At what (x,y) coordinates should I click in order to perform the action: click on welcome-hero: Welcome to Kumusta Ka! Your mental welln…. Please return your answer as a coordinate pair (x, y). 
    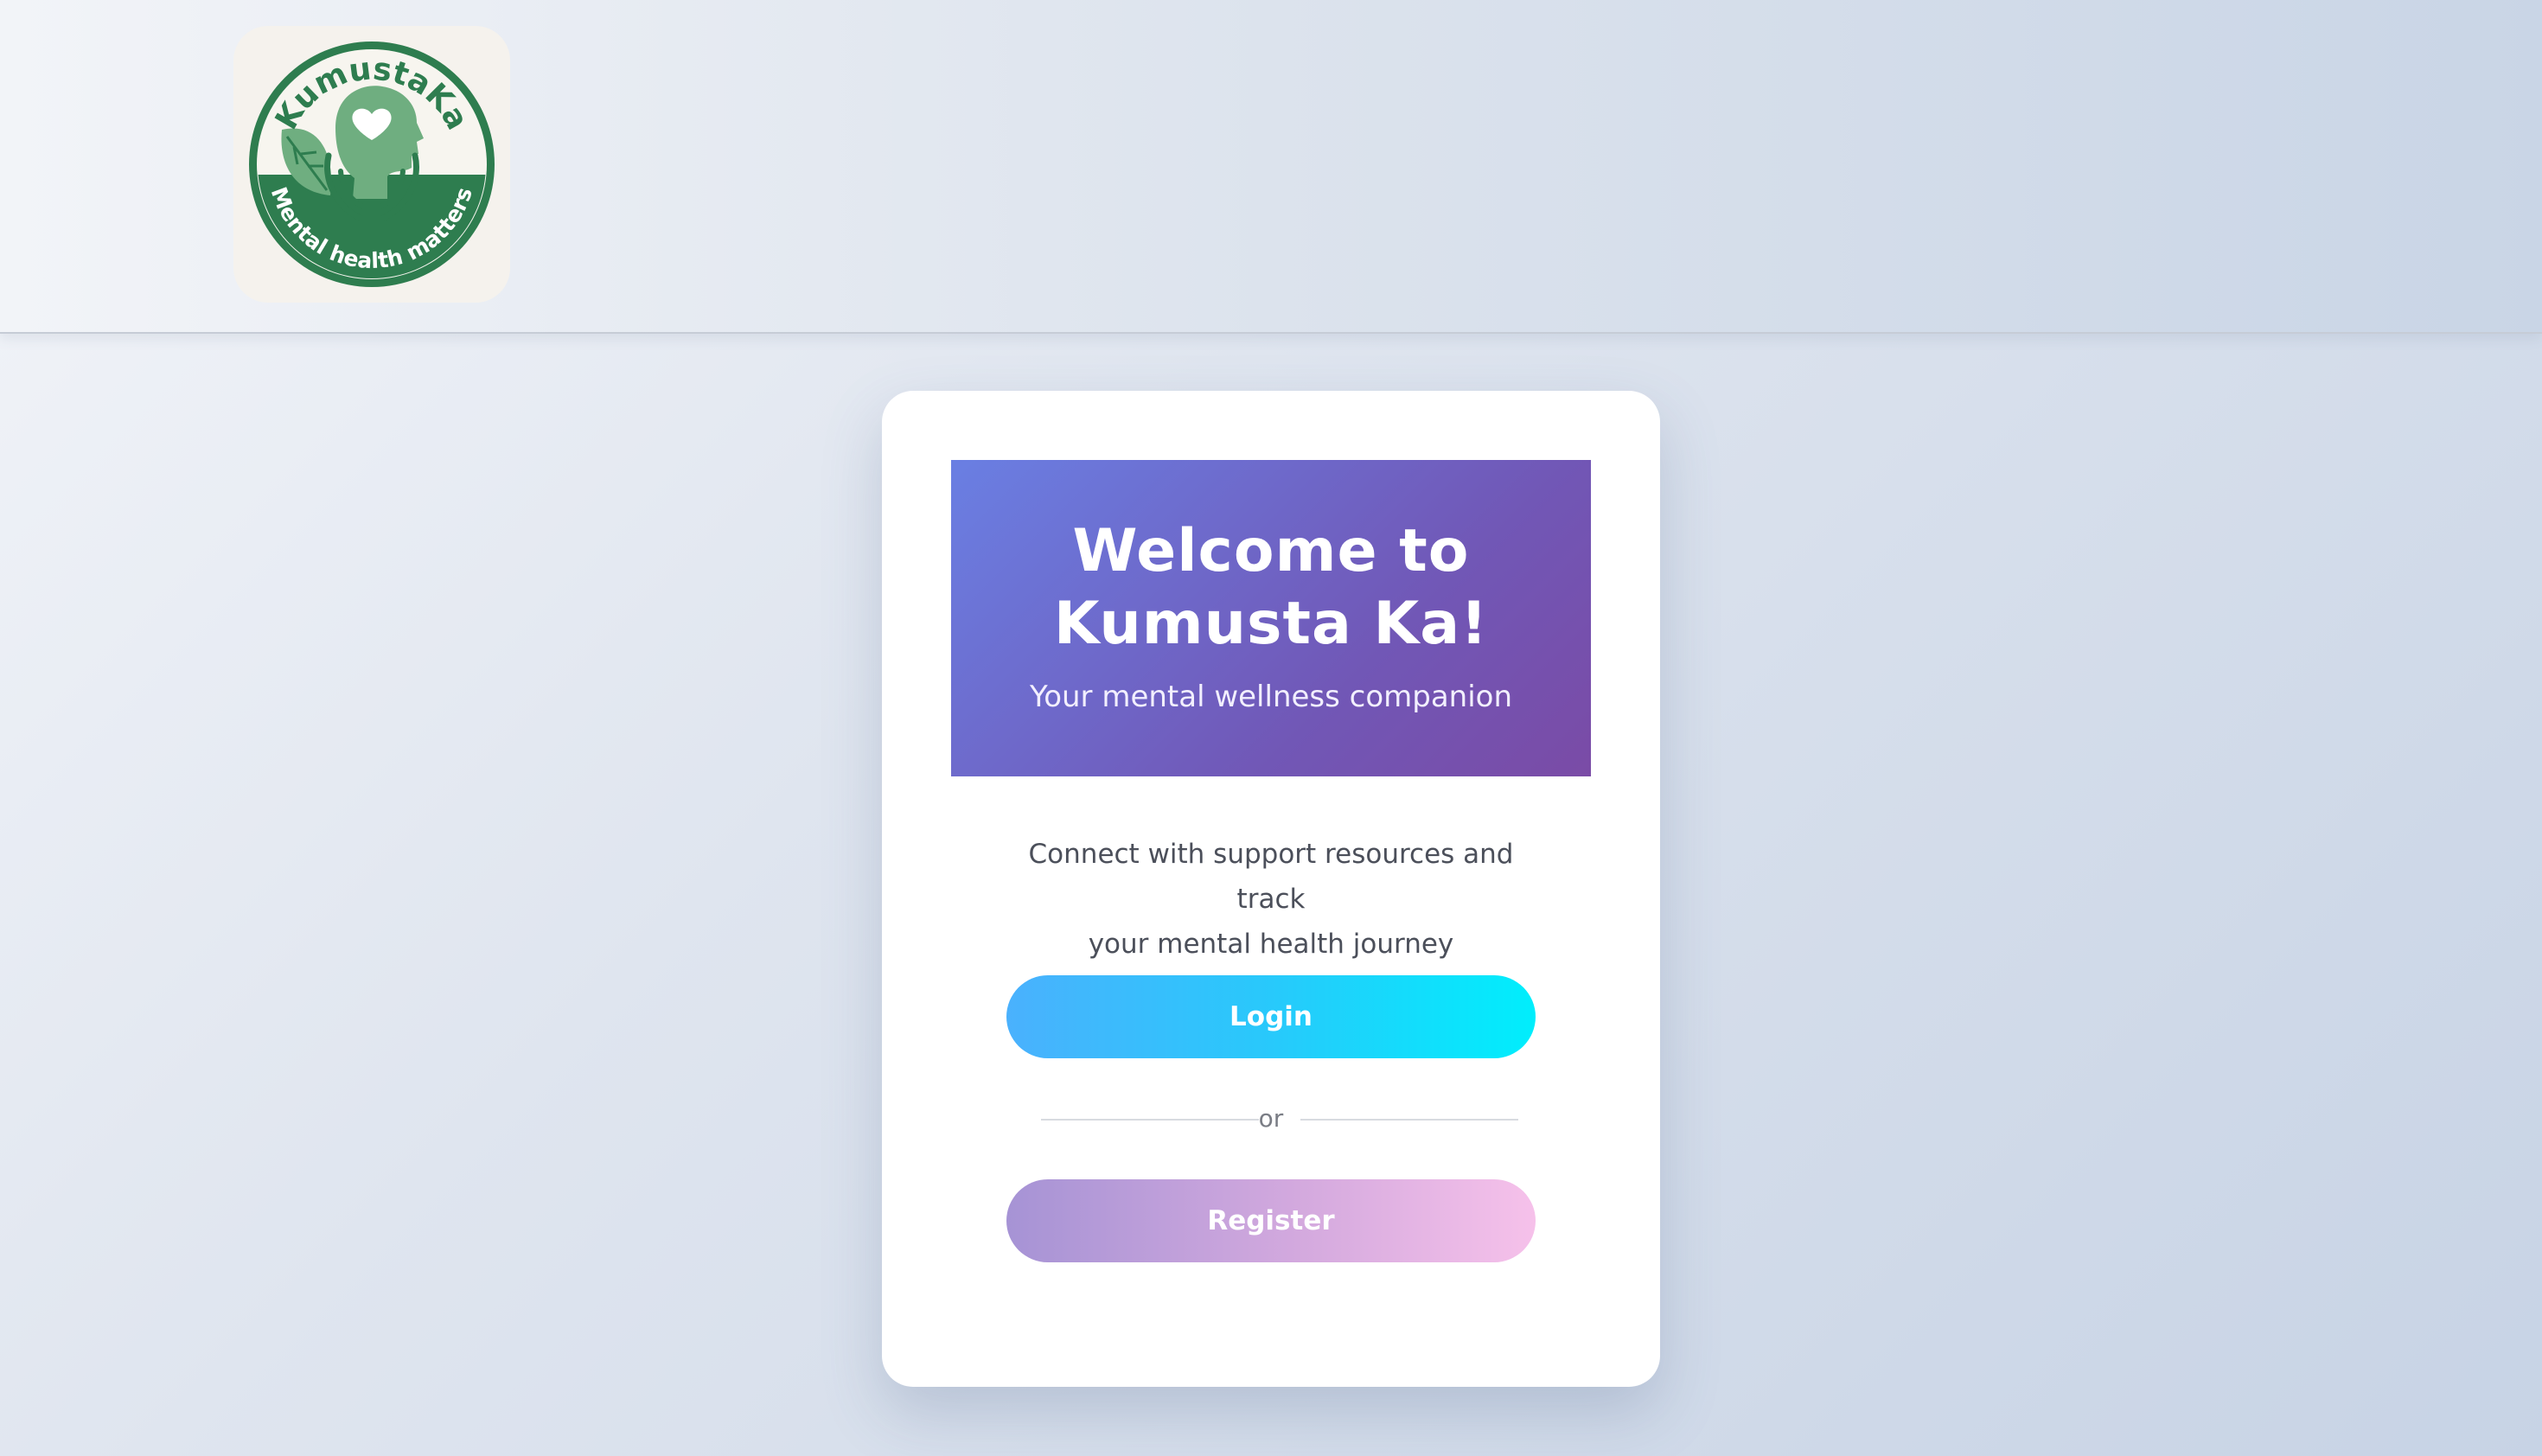
    Looking at the image, I should click on (1271, 618).